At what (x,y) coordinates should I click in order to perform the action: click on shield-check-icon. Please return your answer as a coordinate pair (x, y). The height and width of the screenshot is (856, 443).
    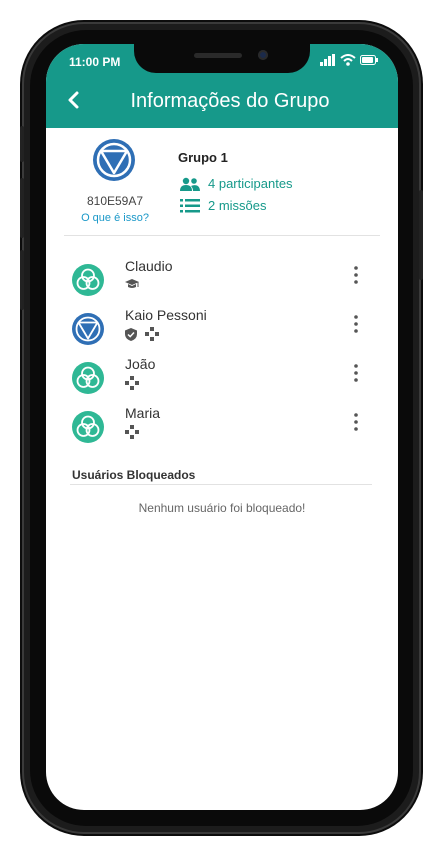
    Looking at the image, I should click on (131, 334).